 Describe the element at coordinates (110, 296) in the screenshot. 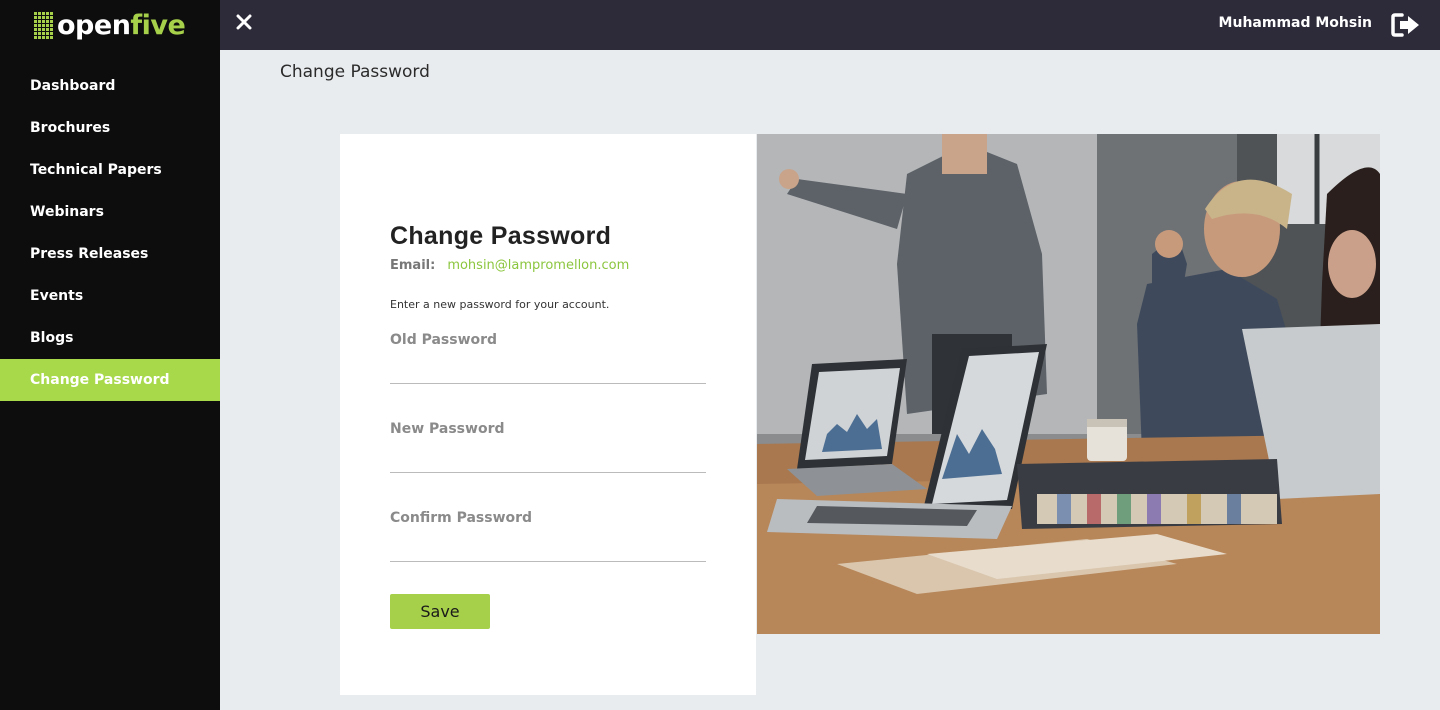

I see `sidebar-item-events: Events` at that location.